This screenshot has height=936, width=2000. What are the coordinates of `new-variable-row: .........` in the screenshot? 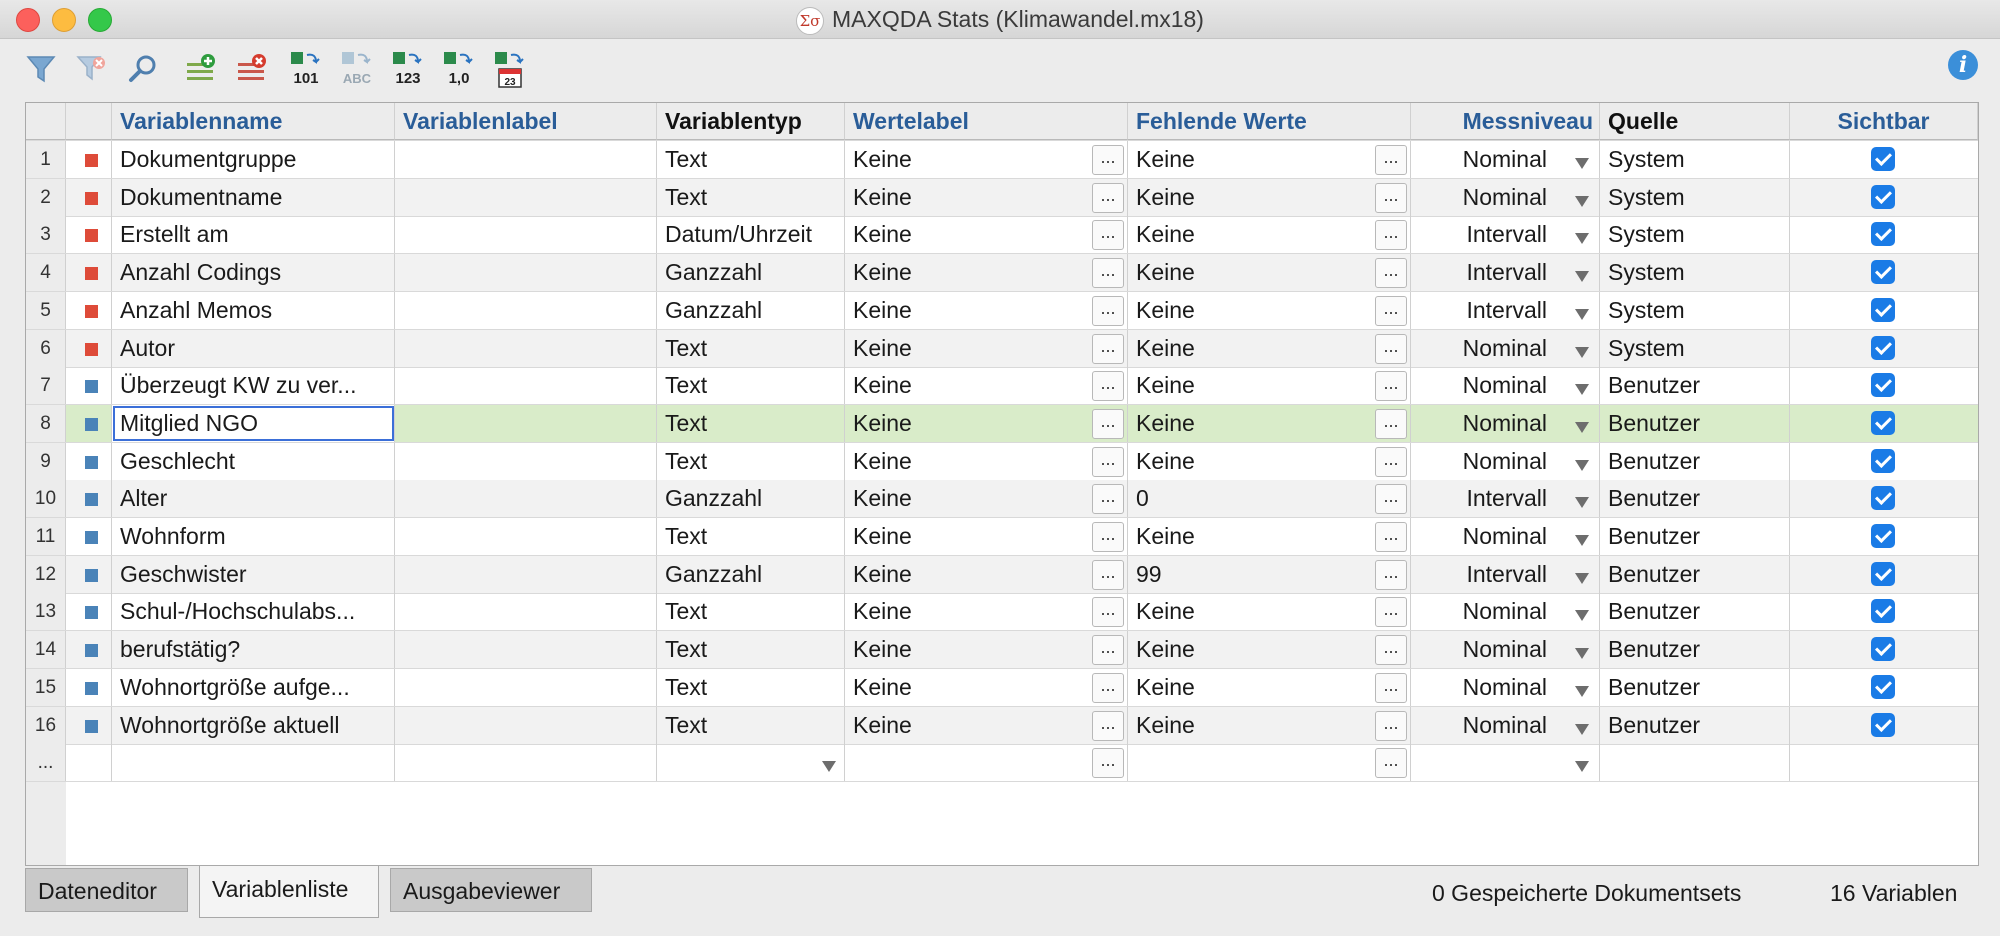 It's located at (1002, 763).